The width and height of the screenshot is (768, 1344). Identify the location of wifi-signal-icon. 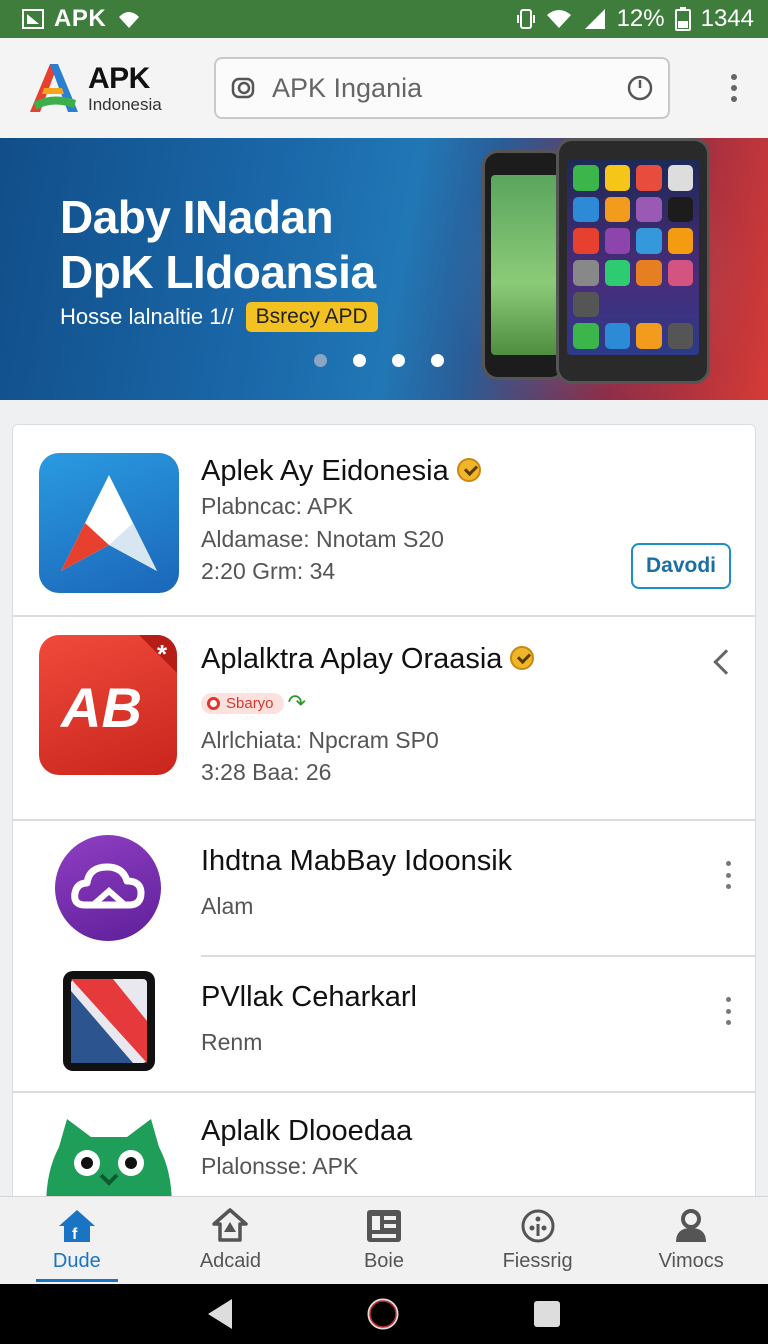
(558, 19).